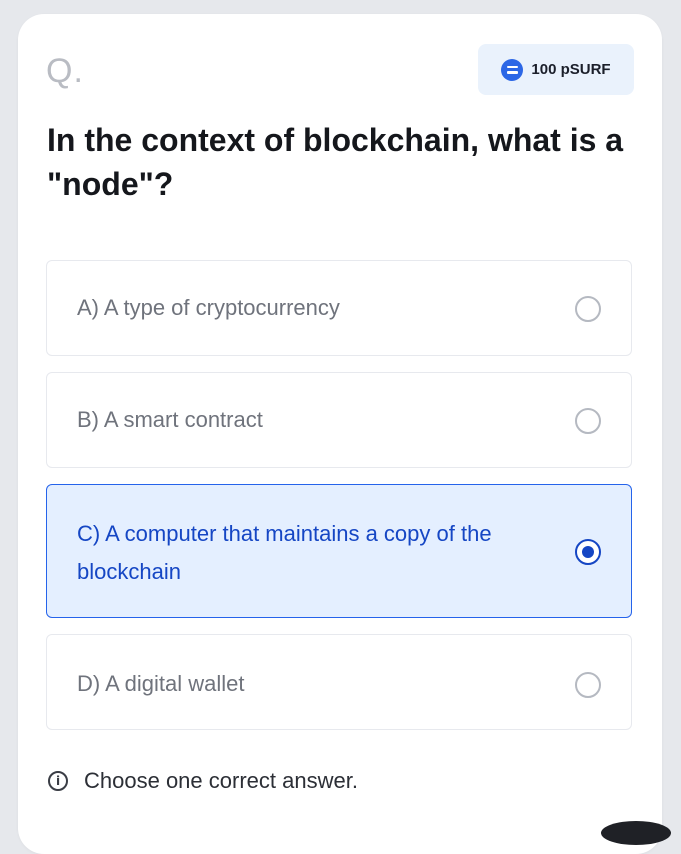 The width and height of the screenshot is (681, 854). What do you see at coordinates (339, 420) in the screenshot?
I see `option-b: B) A smart contract` at bounding box center [339, 420].